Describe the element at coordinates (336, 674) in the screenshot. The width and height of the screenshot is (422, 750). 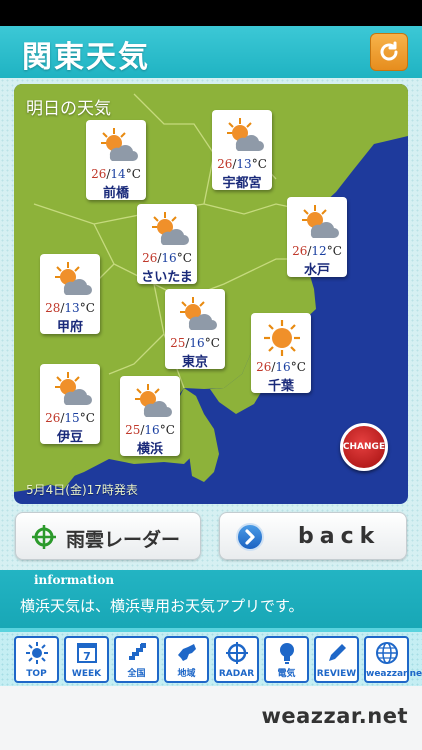
I see `tab-label: REVIEW` at that location.